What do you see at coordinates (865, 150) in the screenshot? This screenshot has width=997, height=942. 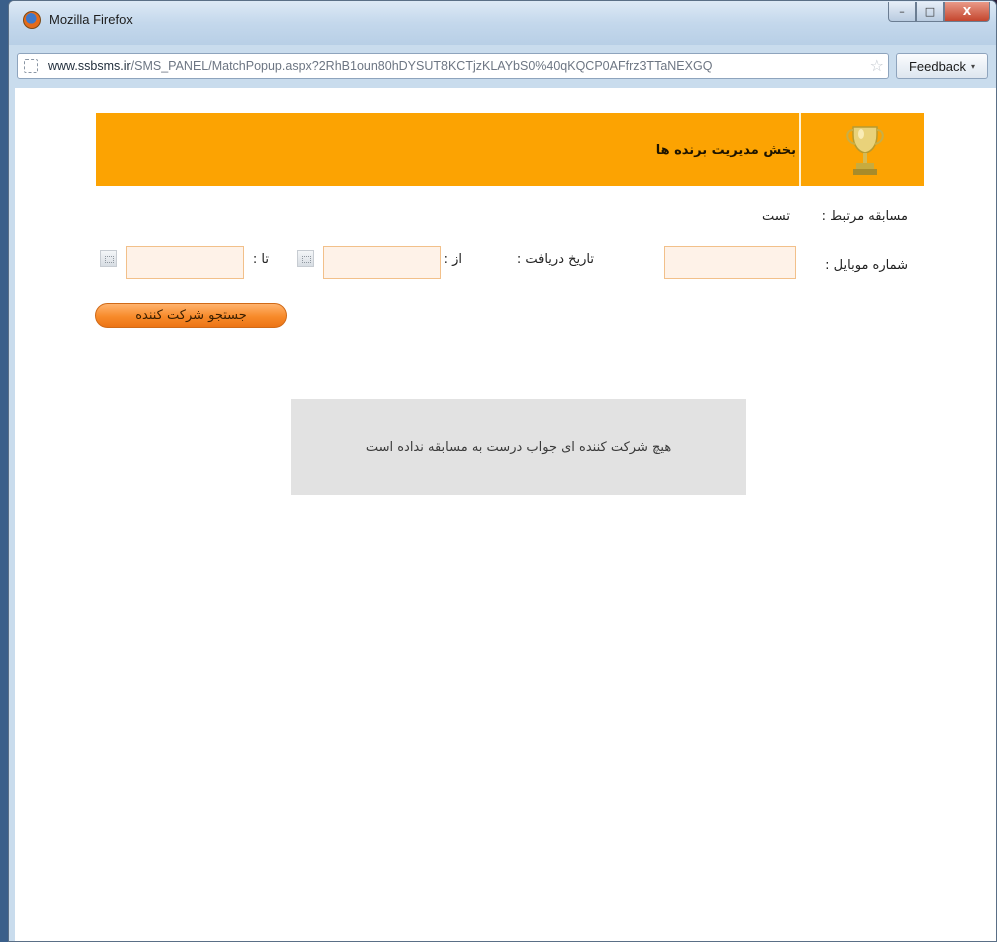 I see `trophy-icon` at bounding box center [865, 150].